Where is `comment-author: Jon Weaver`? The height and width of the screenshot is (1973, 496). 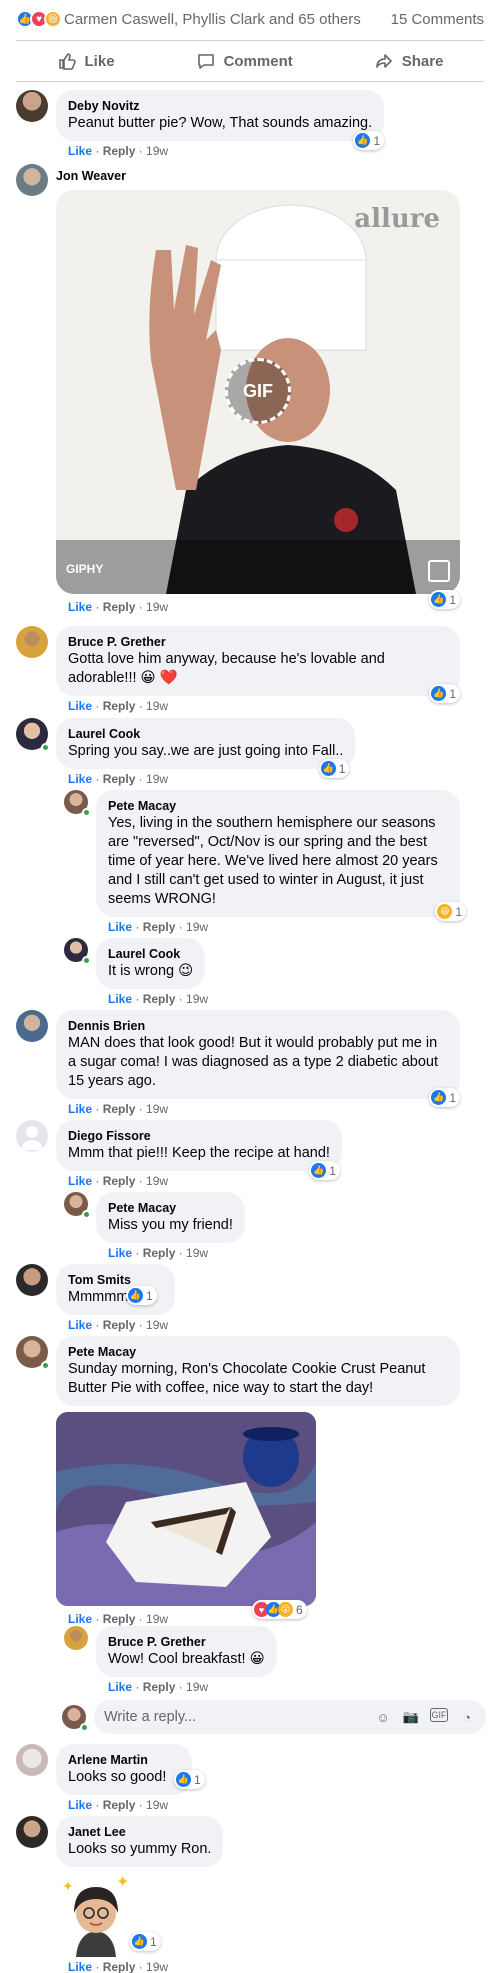 comment-author: Jon Weaver is located at coordinates (258, 176).